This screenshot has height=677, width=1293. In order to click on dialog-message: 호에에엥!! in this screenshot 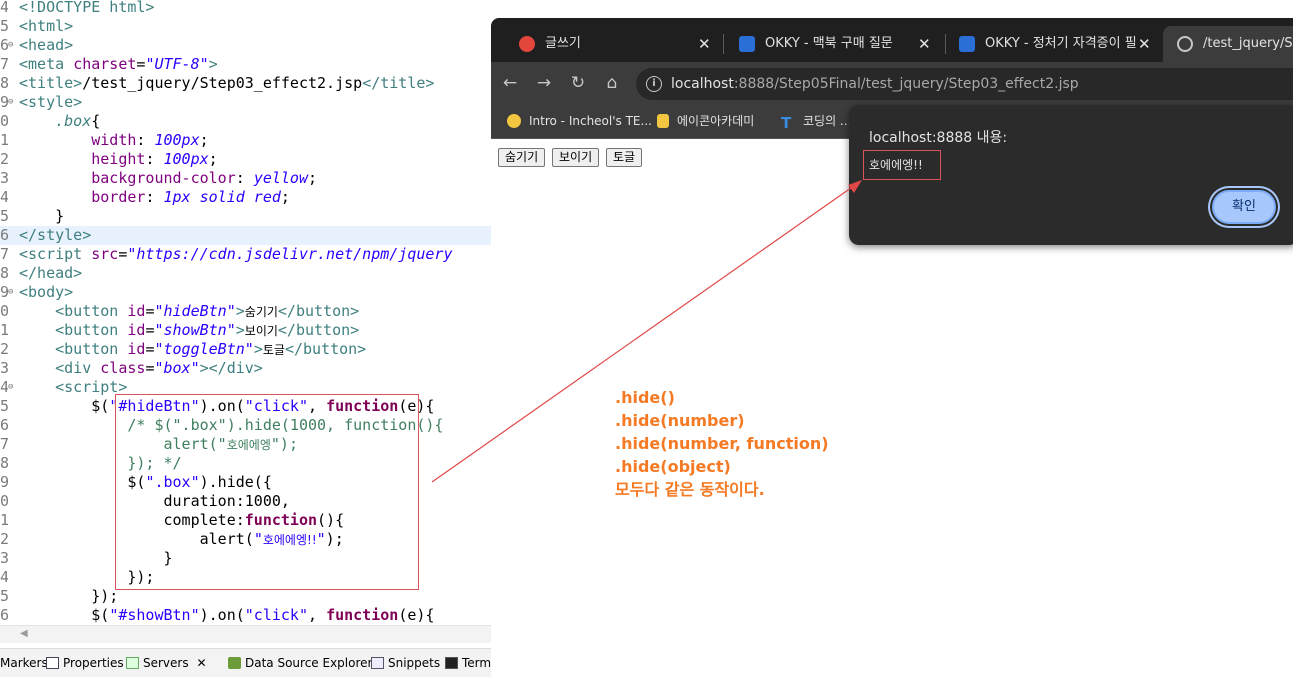, I will do `click(902, 165)`.